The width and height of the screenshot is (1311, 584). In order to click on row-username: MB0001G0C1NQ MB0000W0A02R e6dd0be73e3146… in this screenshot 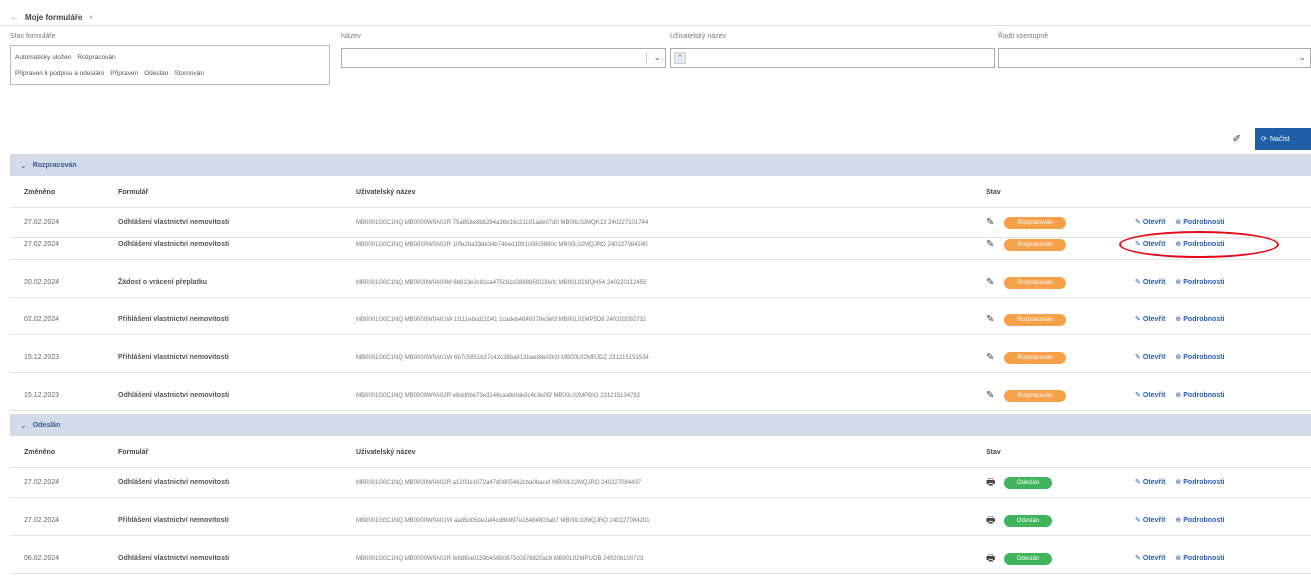, I will do `click(498, 396)`.